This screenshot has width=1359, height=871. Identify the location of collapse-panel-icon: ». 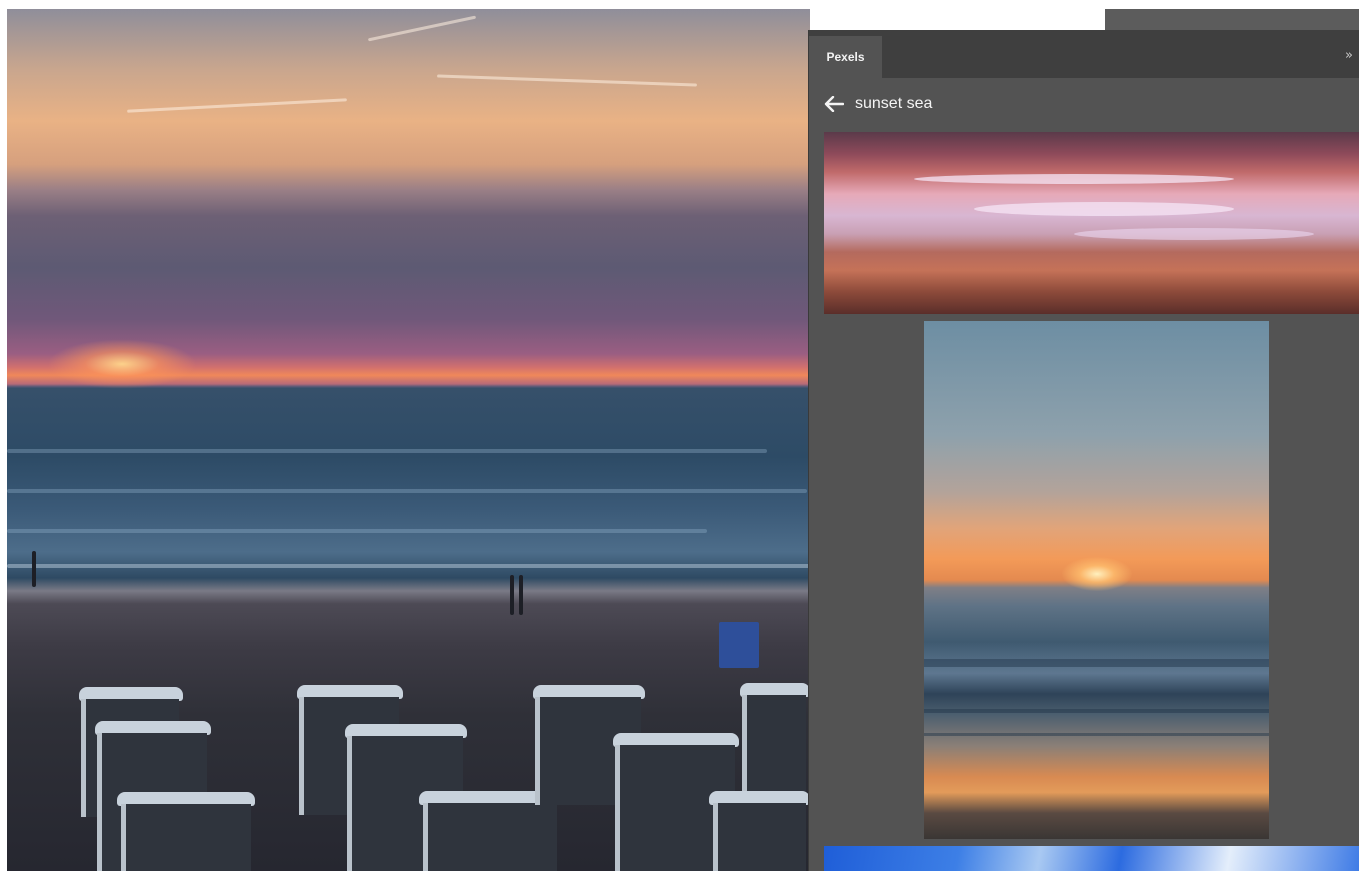
(1348, 56).